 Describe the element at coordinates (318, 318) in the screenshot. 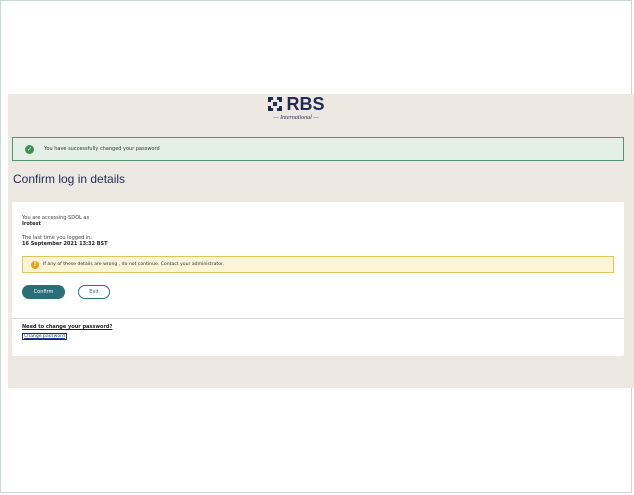

I see `divider` at that location.